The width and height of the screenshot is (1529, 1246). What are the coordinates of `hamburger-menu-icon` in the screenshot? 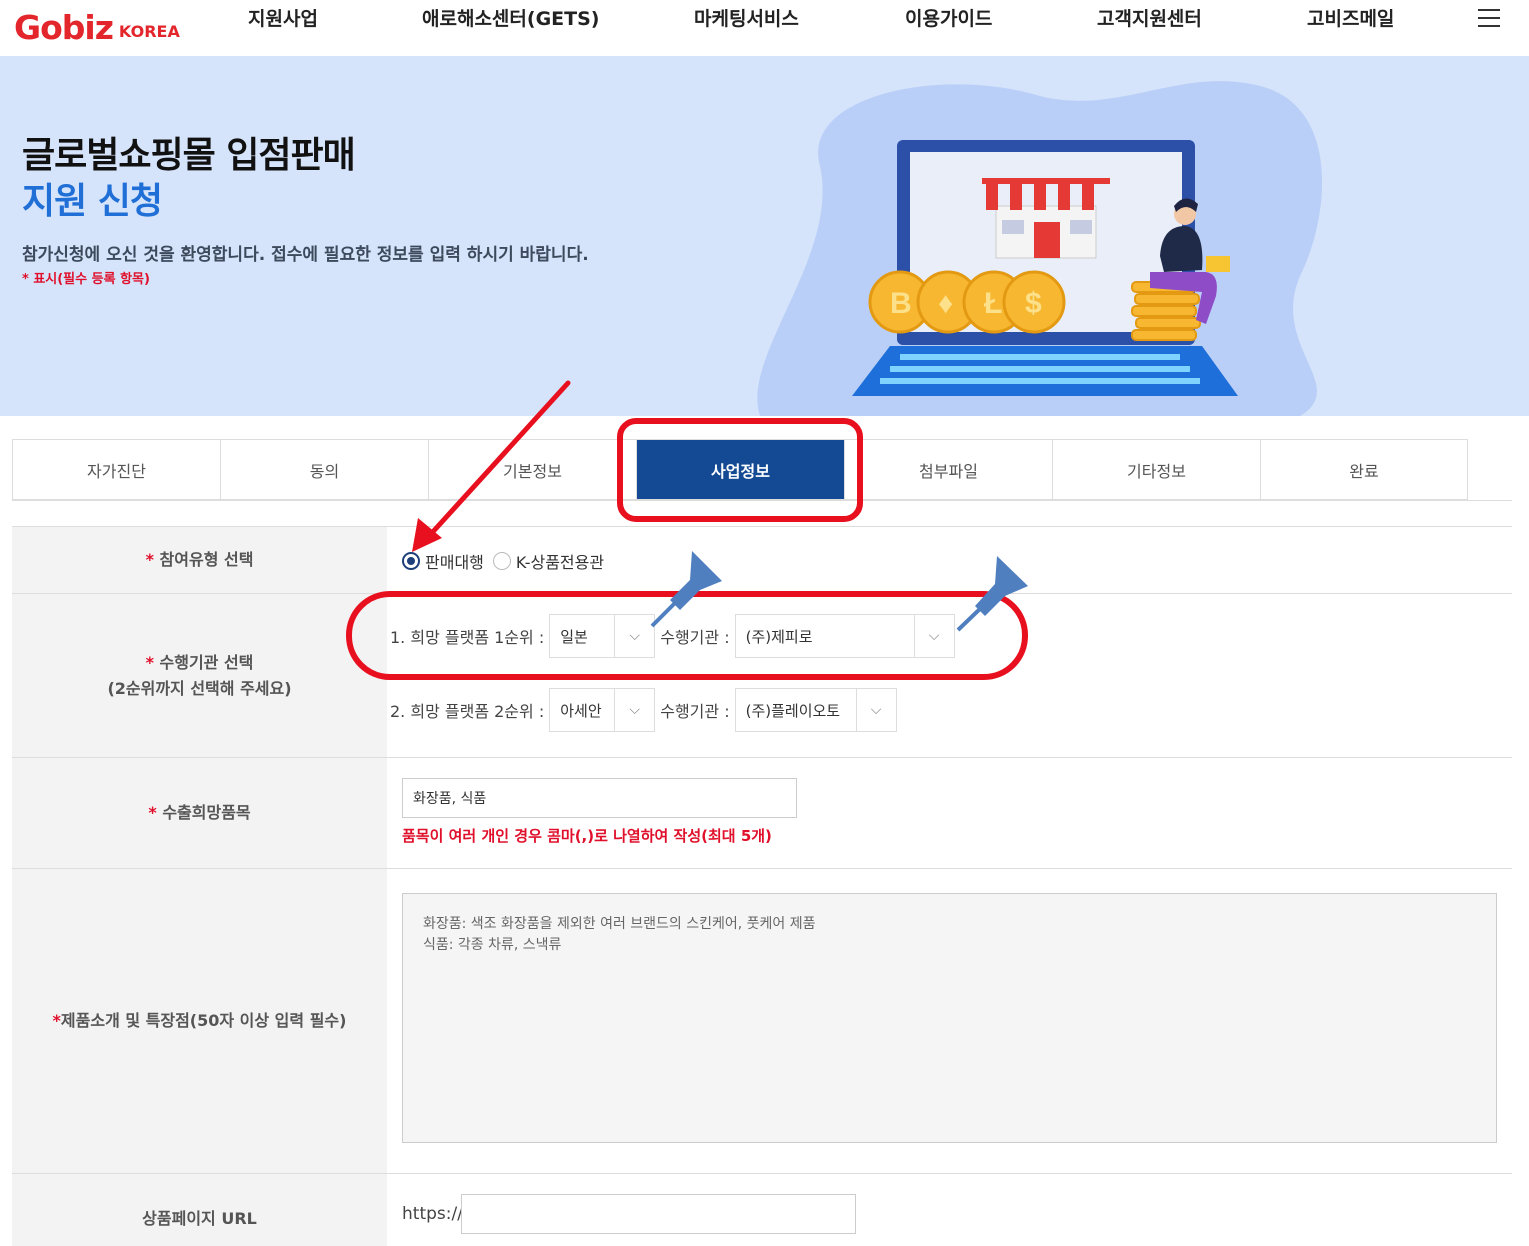 It's located at (1489, 18).